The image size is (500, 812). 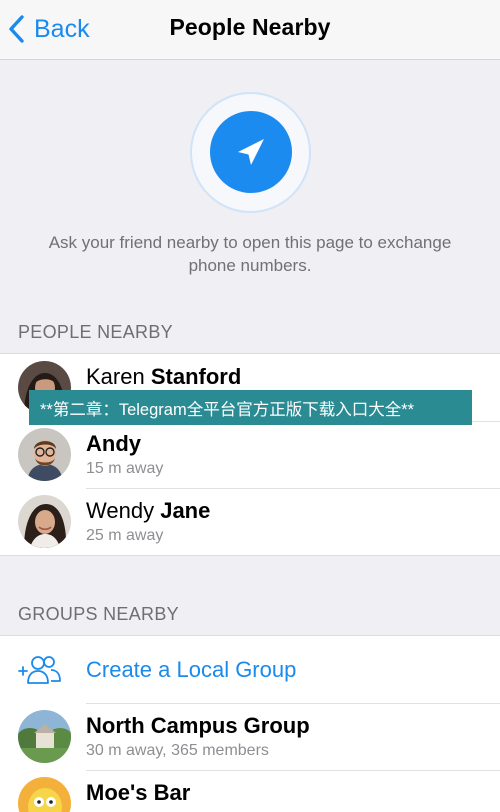 I want to click on person-row: Wendy Jane 25 m away, so click(x=250, y=521).